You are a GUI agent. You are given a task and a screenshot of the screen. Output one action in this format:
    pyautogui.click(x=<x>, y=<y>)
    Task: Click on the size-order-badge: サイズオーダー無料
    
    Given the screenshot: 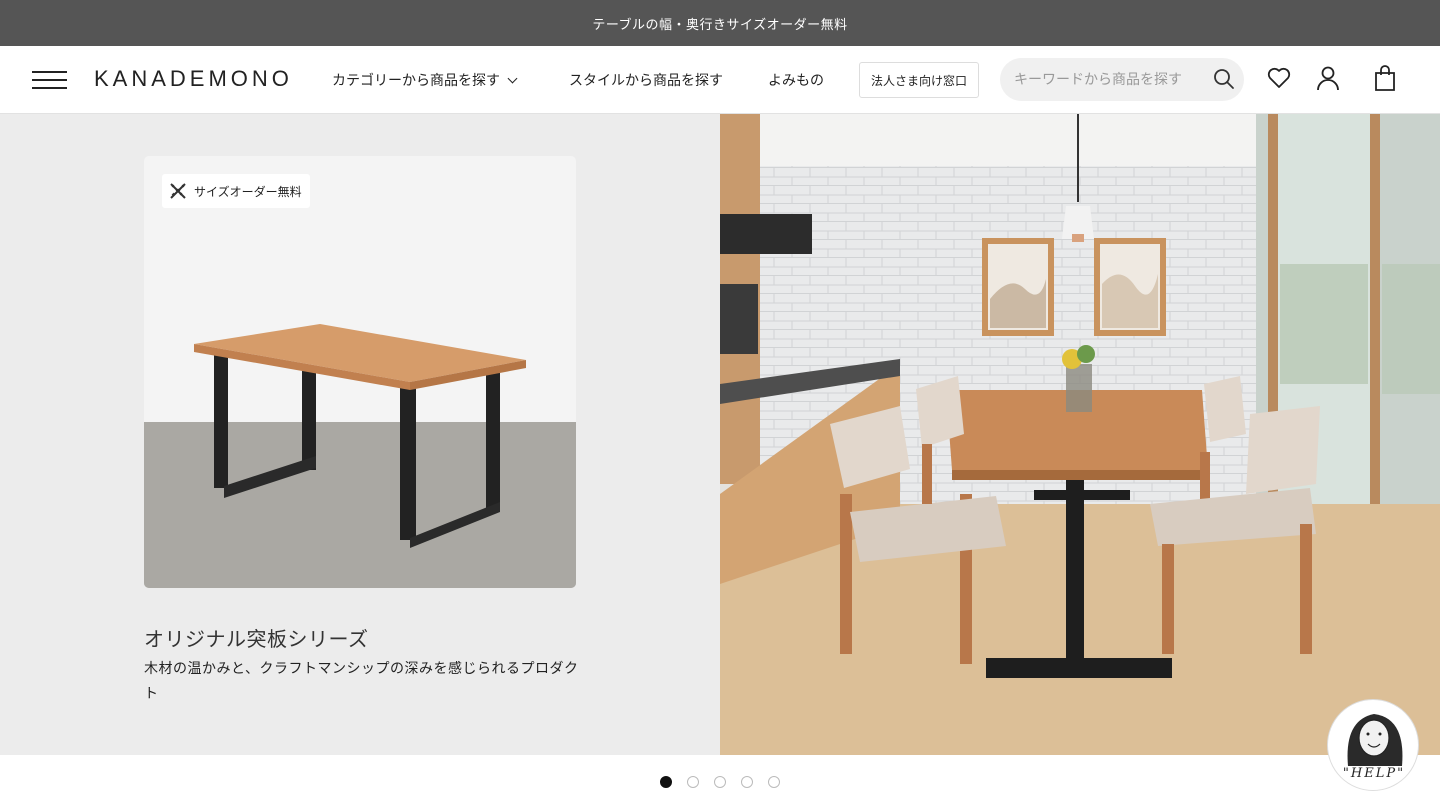 What is the action you would take?
    pyautogui.click(x=236, y=191)
    